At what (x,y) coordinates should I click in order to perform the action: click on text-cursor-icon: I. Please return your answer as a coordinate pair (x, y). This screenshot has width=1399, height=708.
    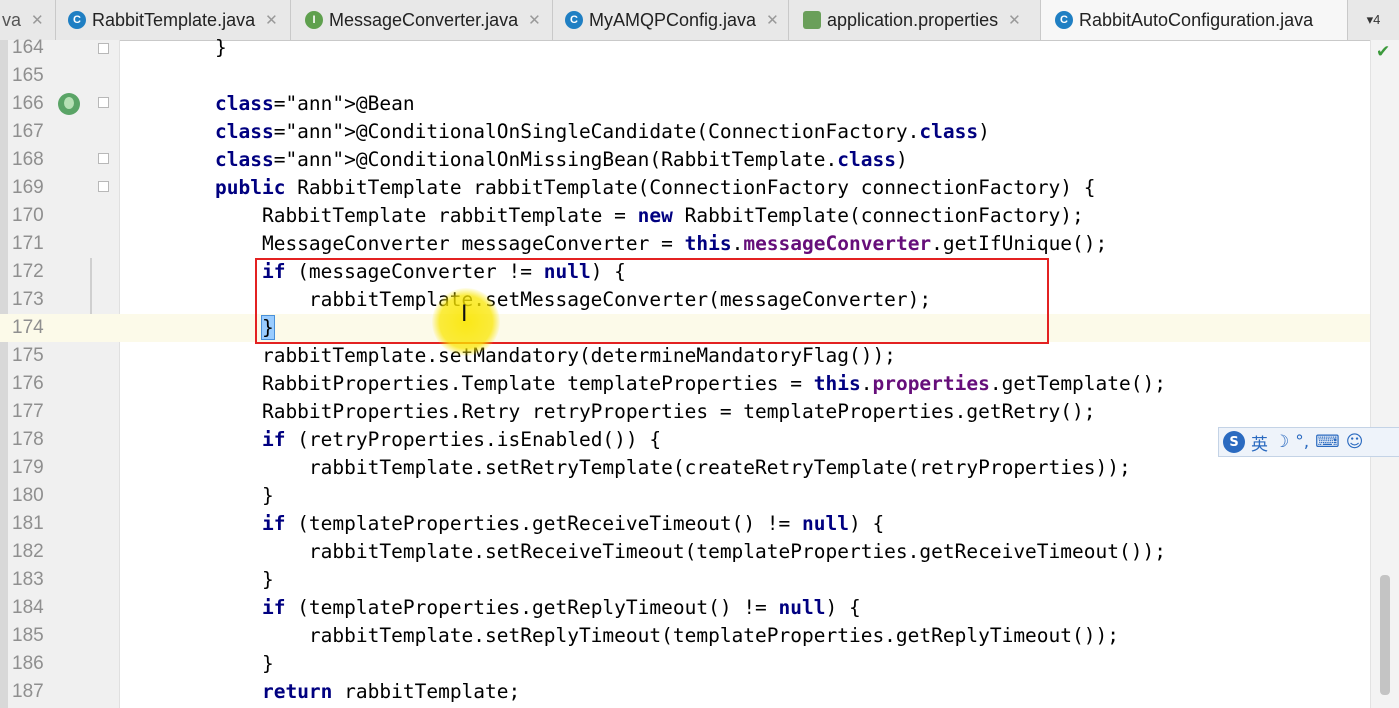
    Looking at the image, I should click on (464, 314).